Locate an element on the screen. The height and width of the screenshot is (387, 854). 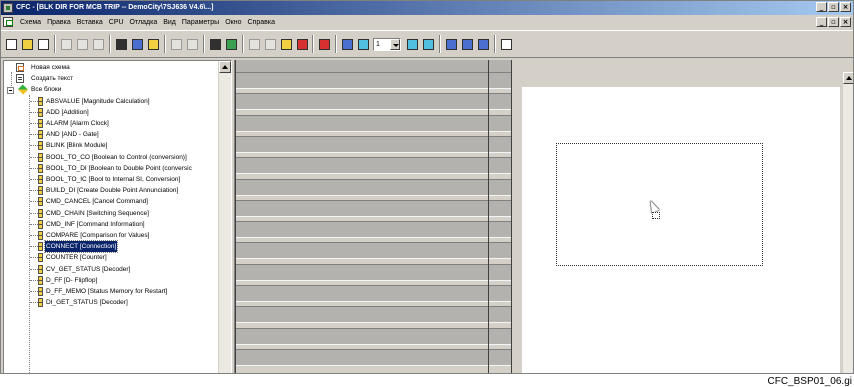
tree-item-label: CMD_CANCEL [Cancel Command] is located at coordinates (97, 202).